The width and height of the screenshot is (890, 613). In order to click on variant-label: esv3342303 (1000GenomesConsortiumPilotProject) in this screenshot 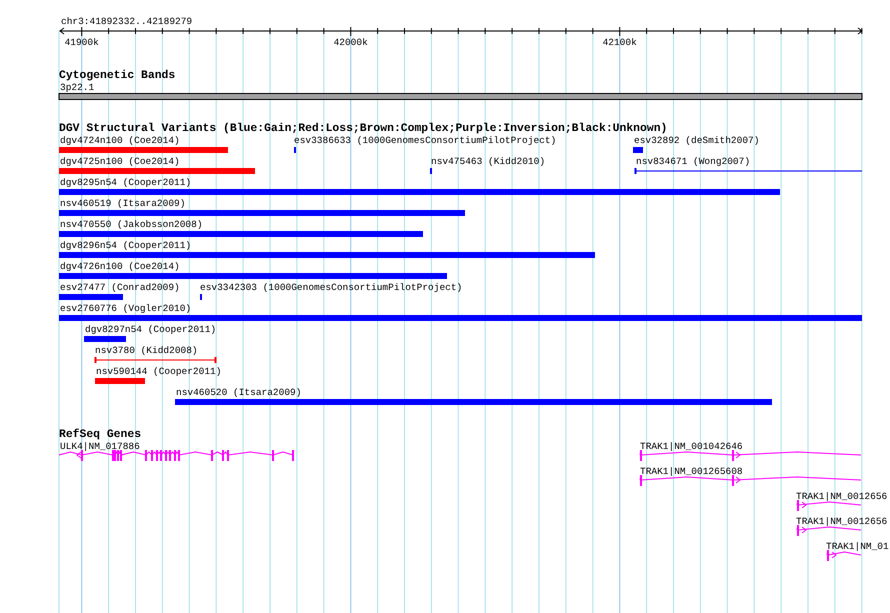, I will do `click(331, 287)`.